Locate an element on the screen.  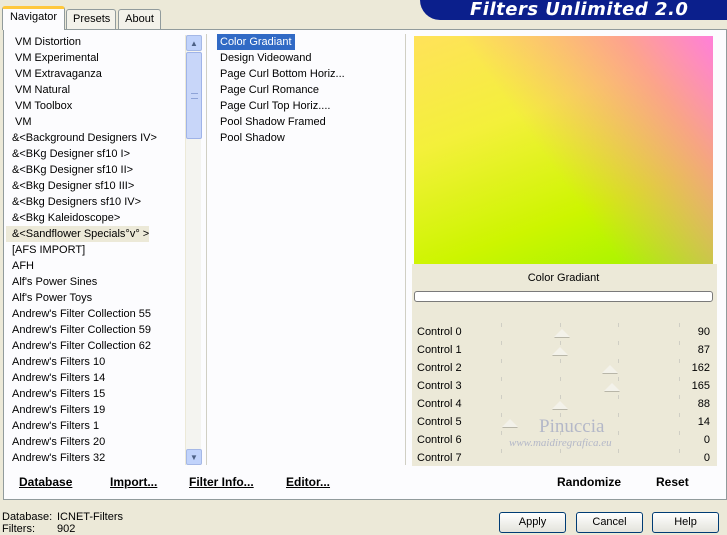
category-item: VM Natural is located at coordinates (94, 90).